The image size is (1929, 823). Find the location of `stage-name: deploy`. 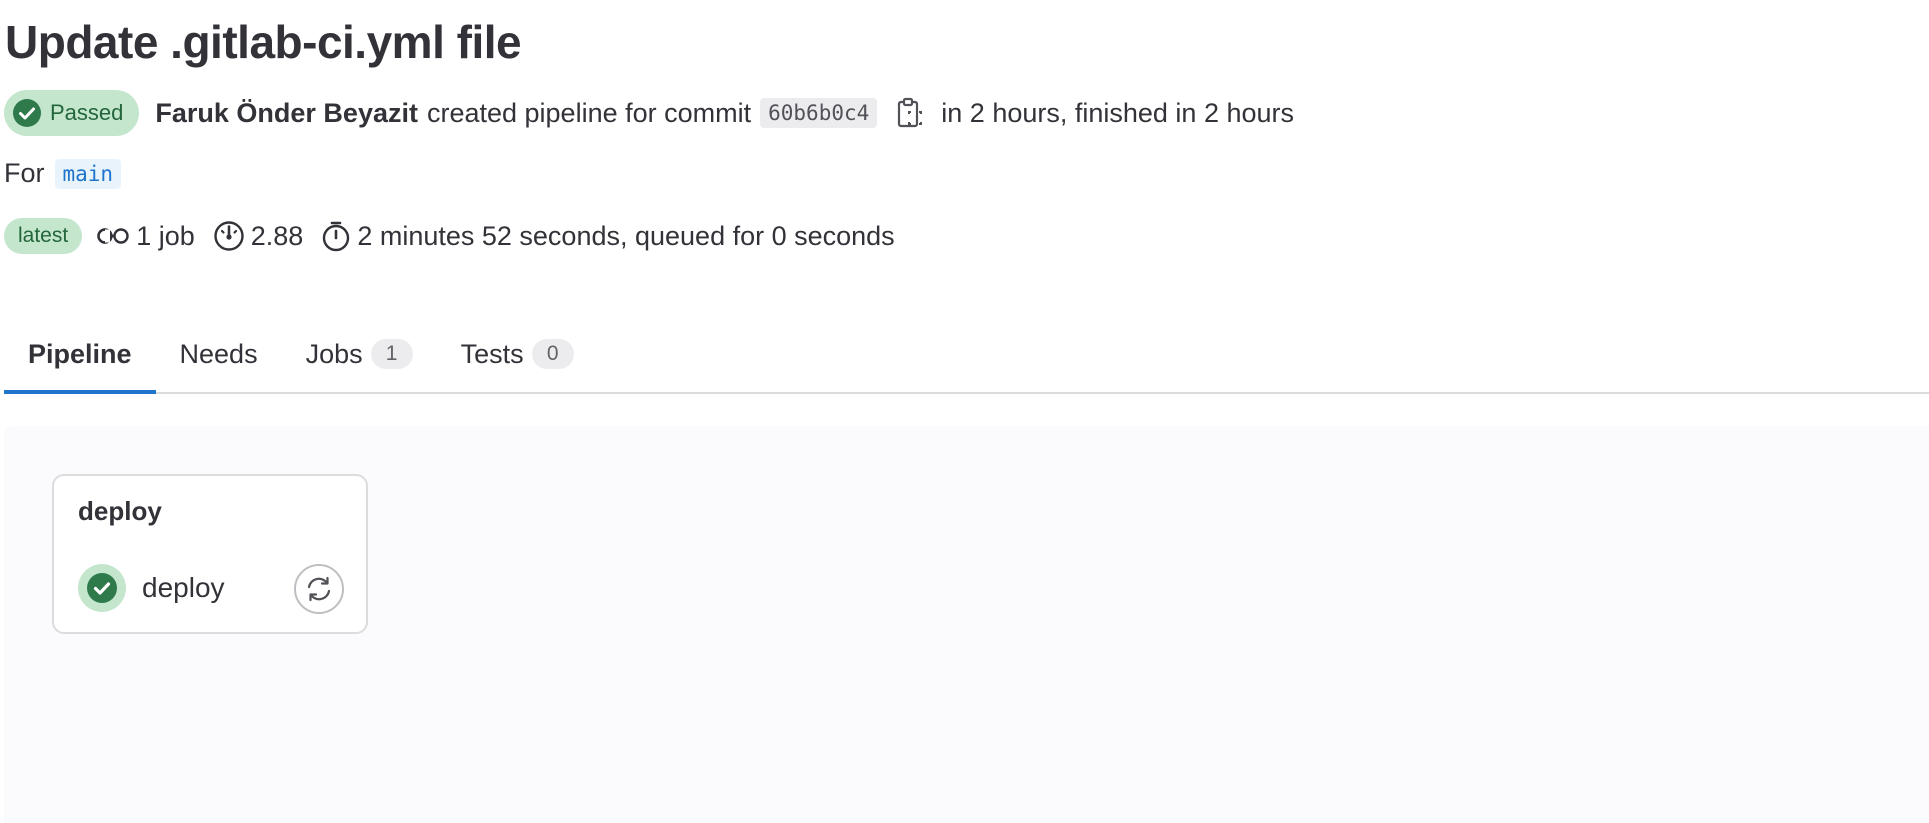

stage-name: deploy is located at coordinates (120, 511).